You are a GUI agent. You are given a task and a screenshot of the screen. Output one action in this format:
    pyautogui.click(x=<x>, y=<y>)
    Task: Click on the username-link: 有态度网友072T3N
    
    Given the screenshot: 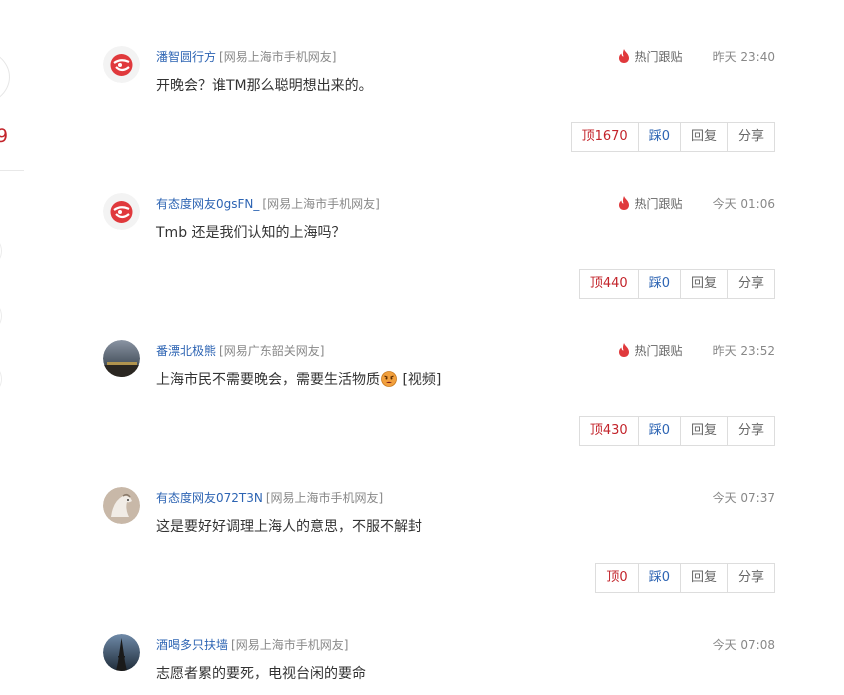 What is the action you would take?
    pyautogui.click(x=209, y=498)
    